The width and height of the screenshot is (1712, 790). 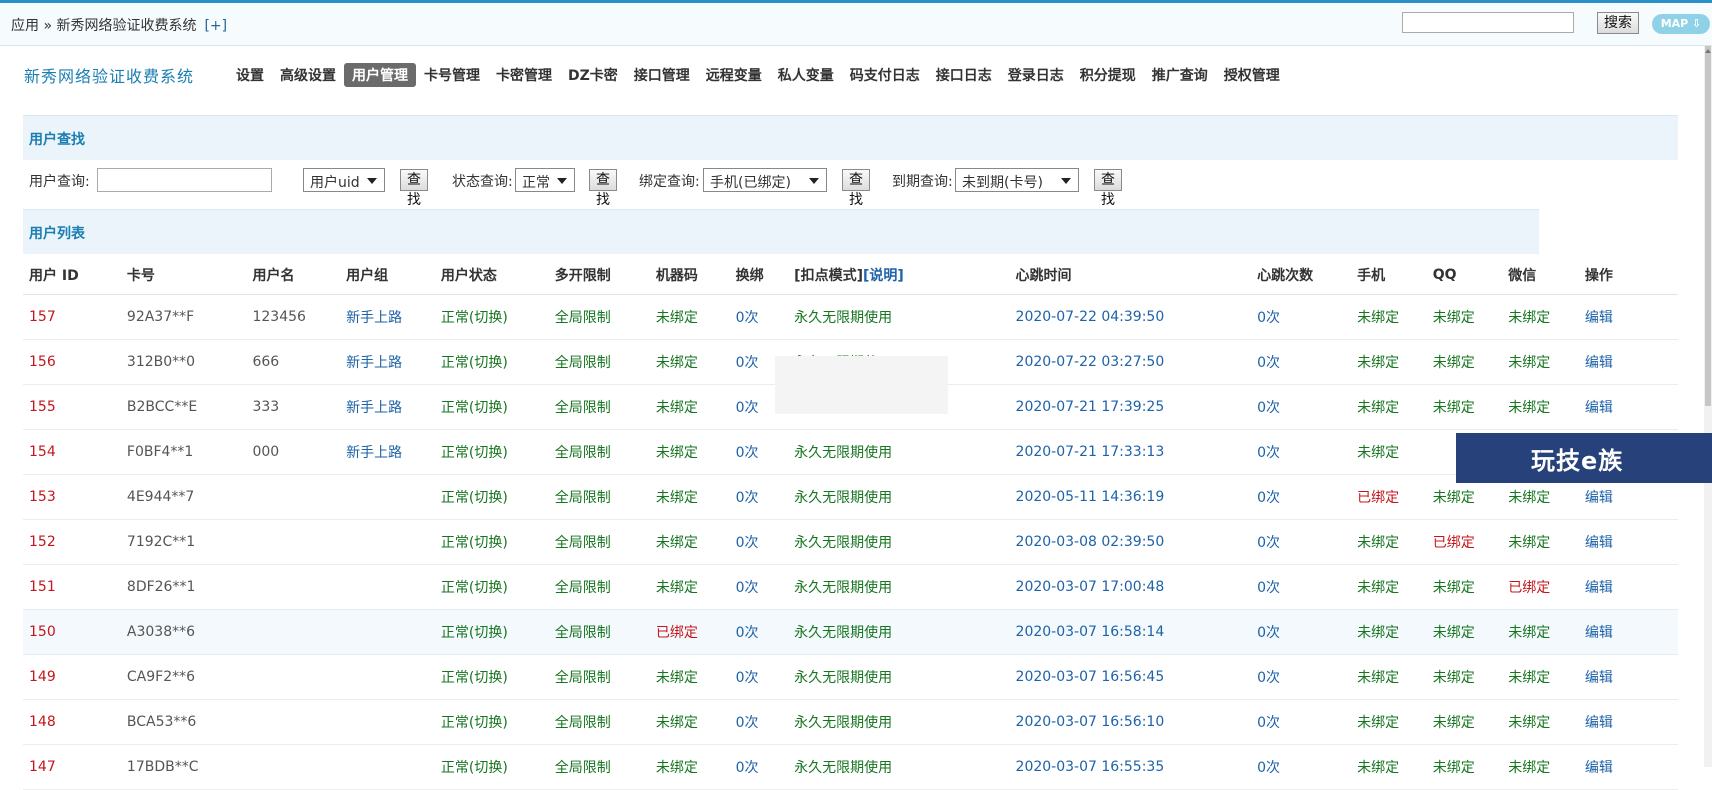 What do you see at coordinates (1628, 275) in the screenshot?
I see `col-action: 操作` at bounding box center [1628, 275].